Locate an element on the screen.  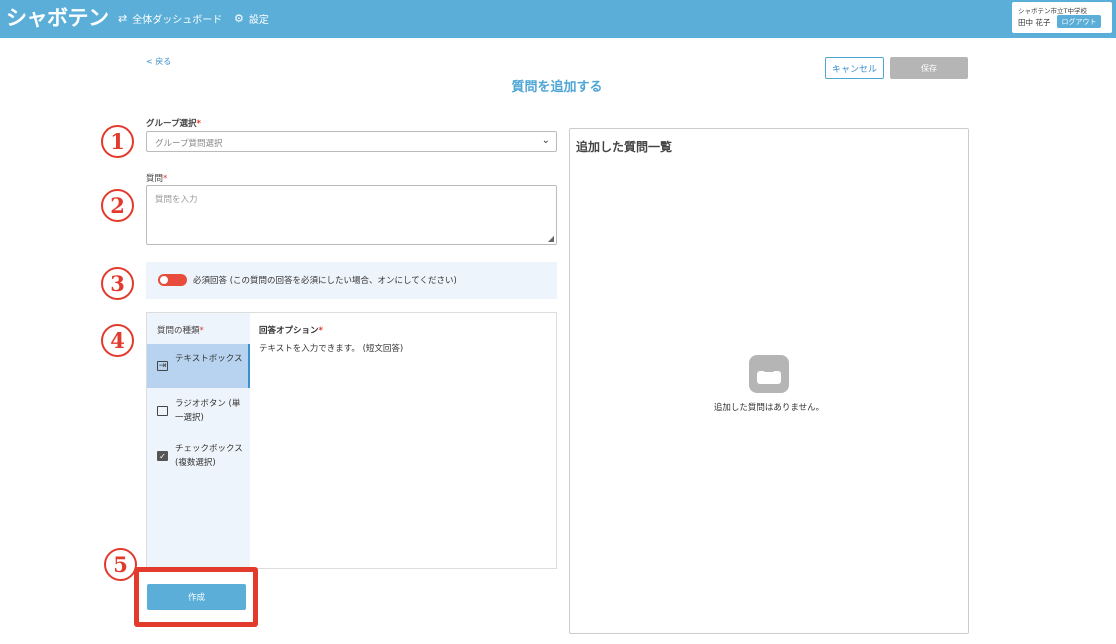
panel-title: 追加した質問一覧 is located at coordinates (624, 147).